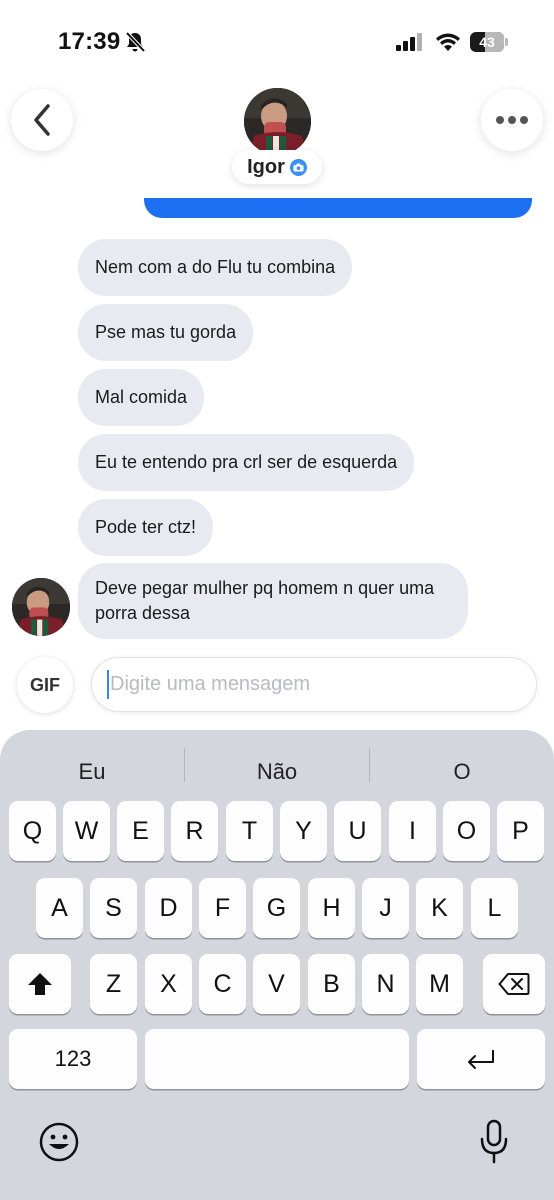 This screenshot has height=1200, width=554. I want to click on key-g: G, so click(276, 908).